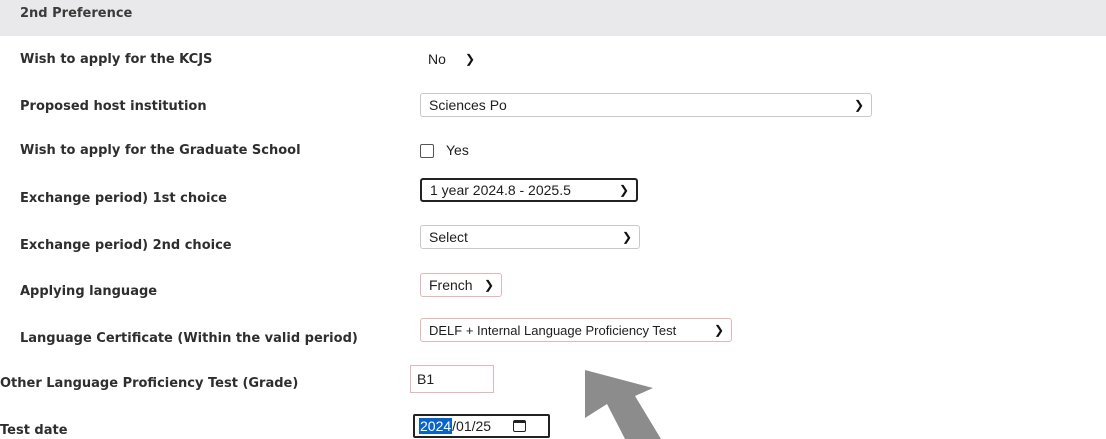 This screenshot has width=1106, height=439. What do you see at coordinates (126, 245) in the screenshot?
I see `exchange-period-2nd-label: Exchange period) 2nd choice` at bounding box center [126, 245].